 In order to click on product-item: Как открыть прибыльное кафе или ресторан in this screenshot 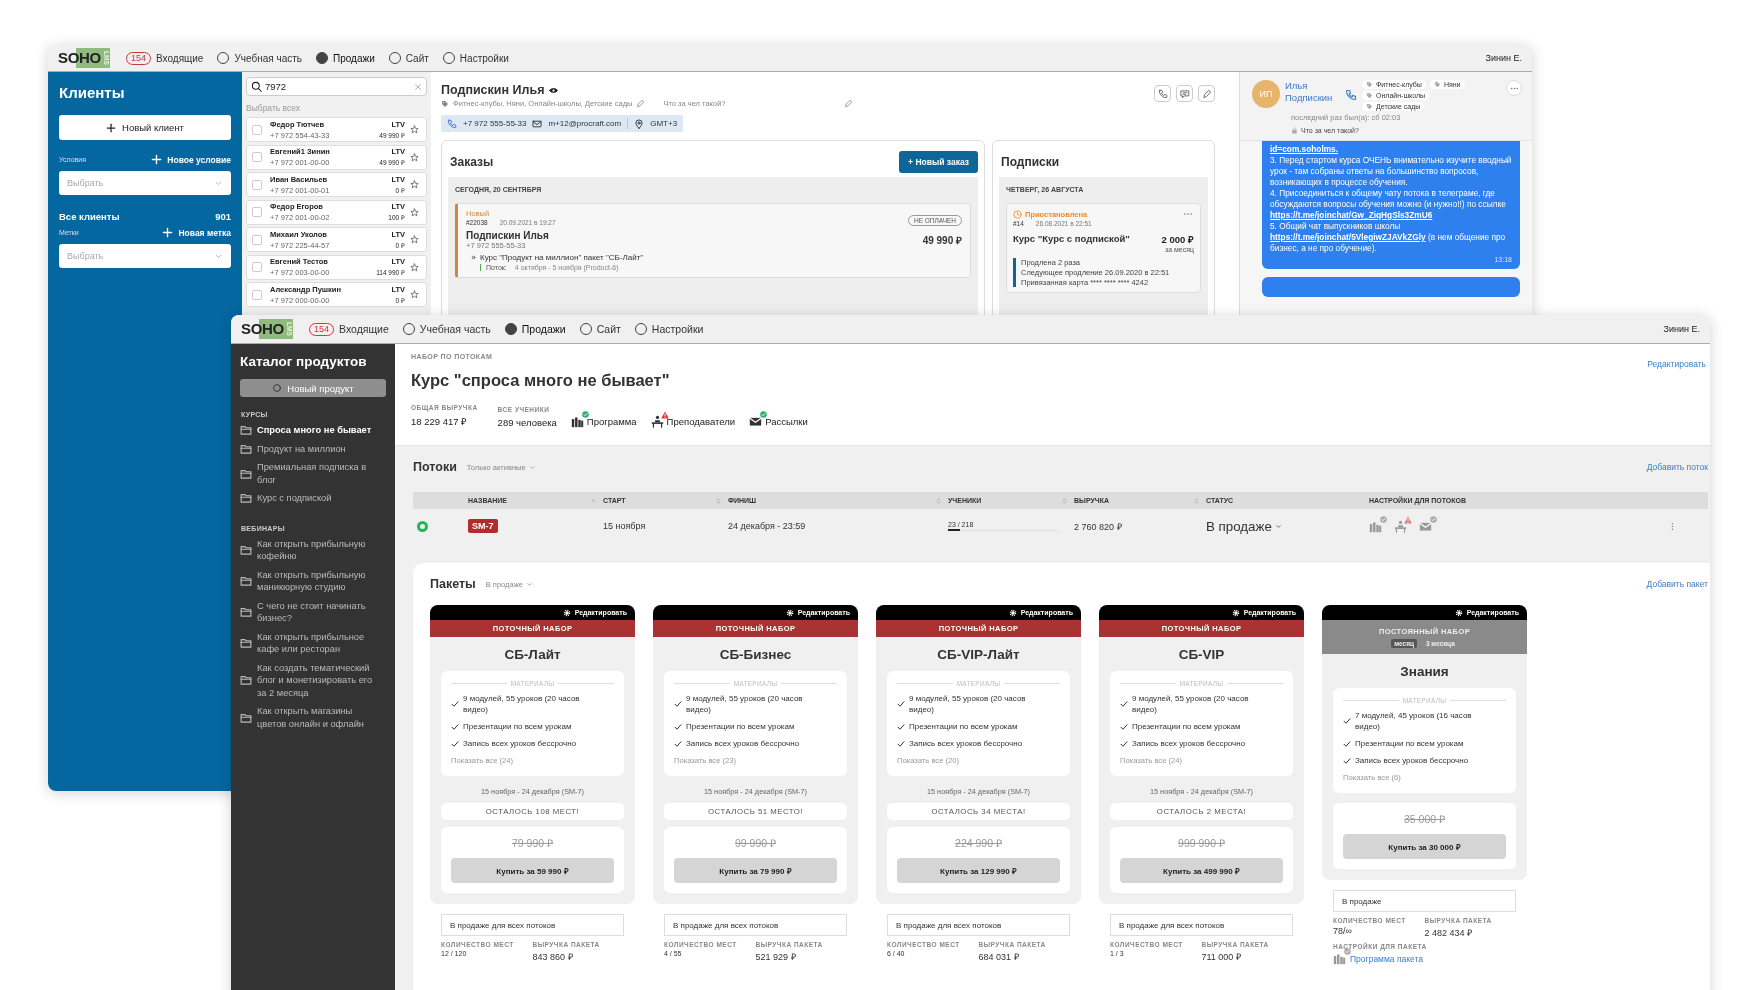, I will do `click(313, 643)`.